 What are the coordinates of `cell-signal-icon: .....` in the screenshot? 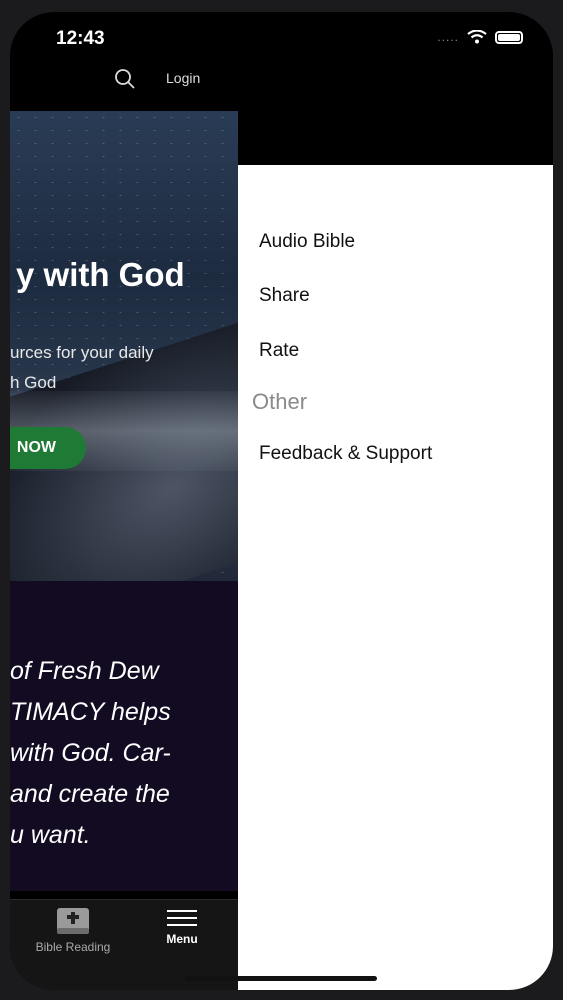 It's located at (448, 37).